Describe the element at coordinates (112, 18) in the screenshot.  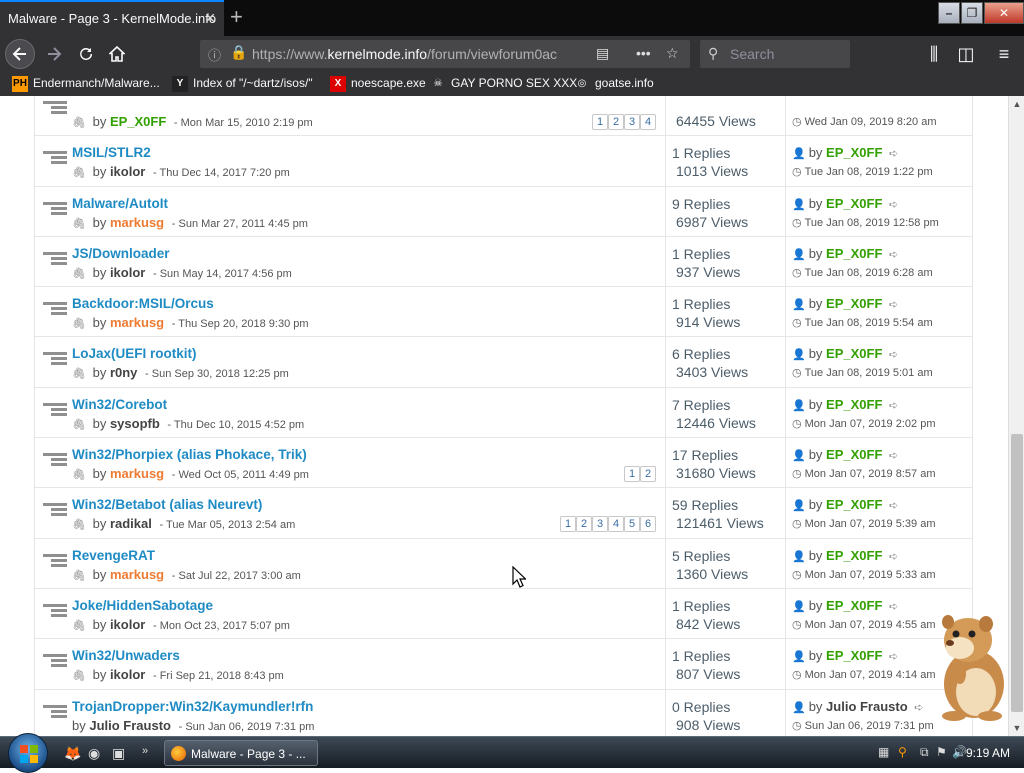
I see `tab-malware-page-3: Malware - Page 3 - KernelMode.info ✕` at that location.